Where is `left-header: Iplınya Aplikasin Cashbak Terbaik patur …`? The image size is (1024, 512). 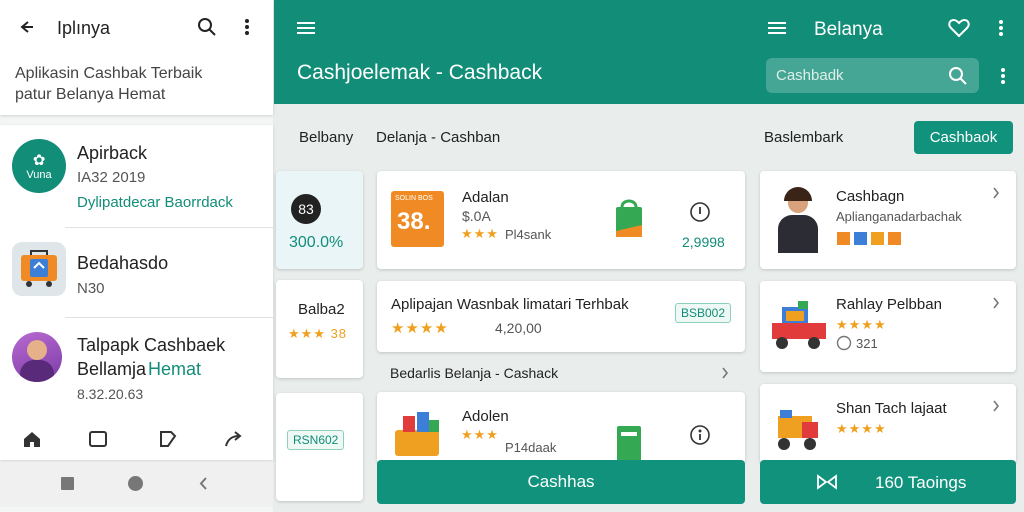
left-header: Iplınya Aplikasin Cashbak Terbaik patur … is located at coordinates (136, 57).